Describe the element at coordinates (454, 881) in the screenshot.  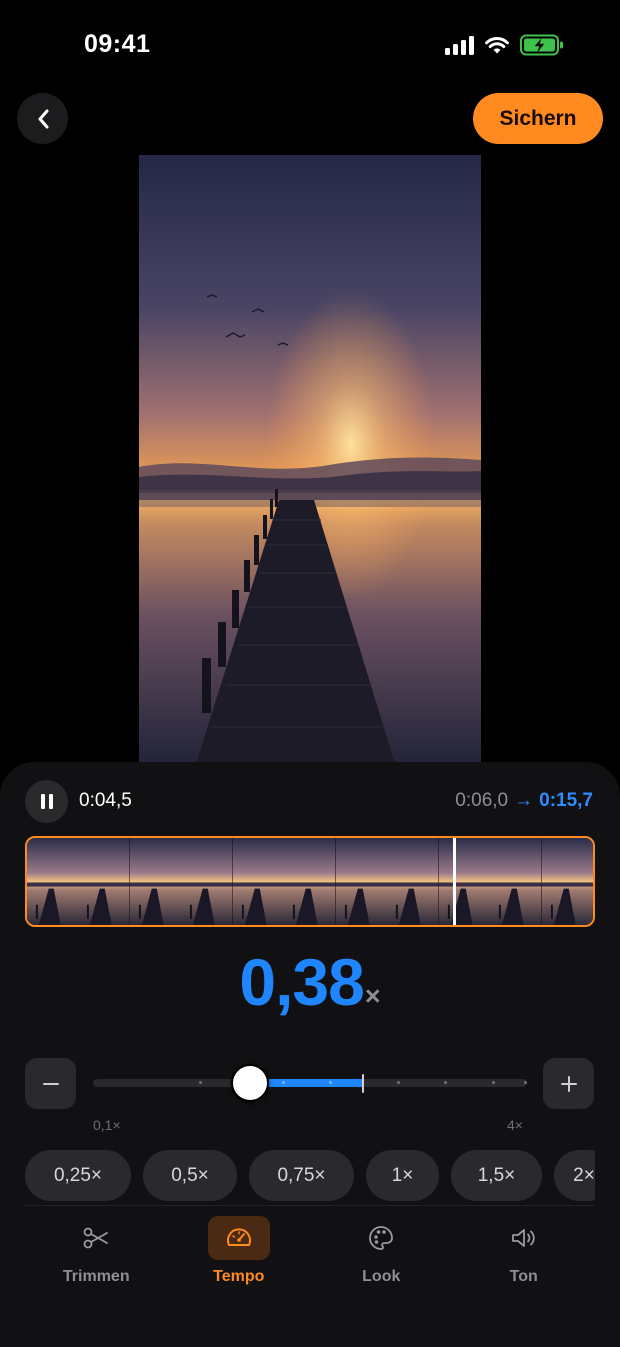
I see `playhead` at that location.